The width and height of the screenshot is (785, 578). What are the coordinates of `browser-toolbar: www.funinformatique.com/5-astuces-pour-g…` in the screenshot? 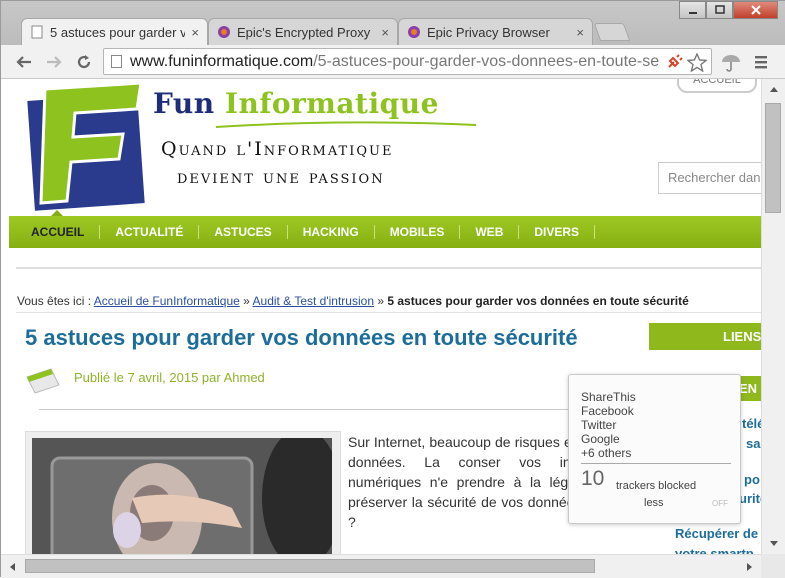 It's located at (393, 62).